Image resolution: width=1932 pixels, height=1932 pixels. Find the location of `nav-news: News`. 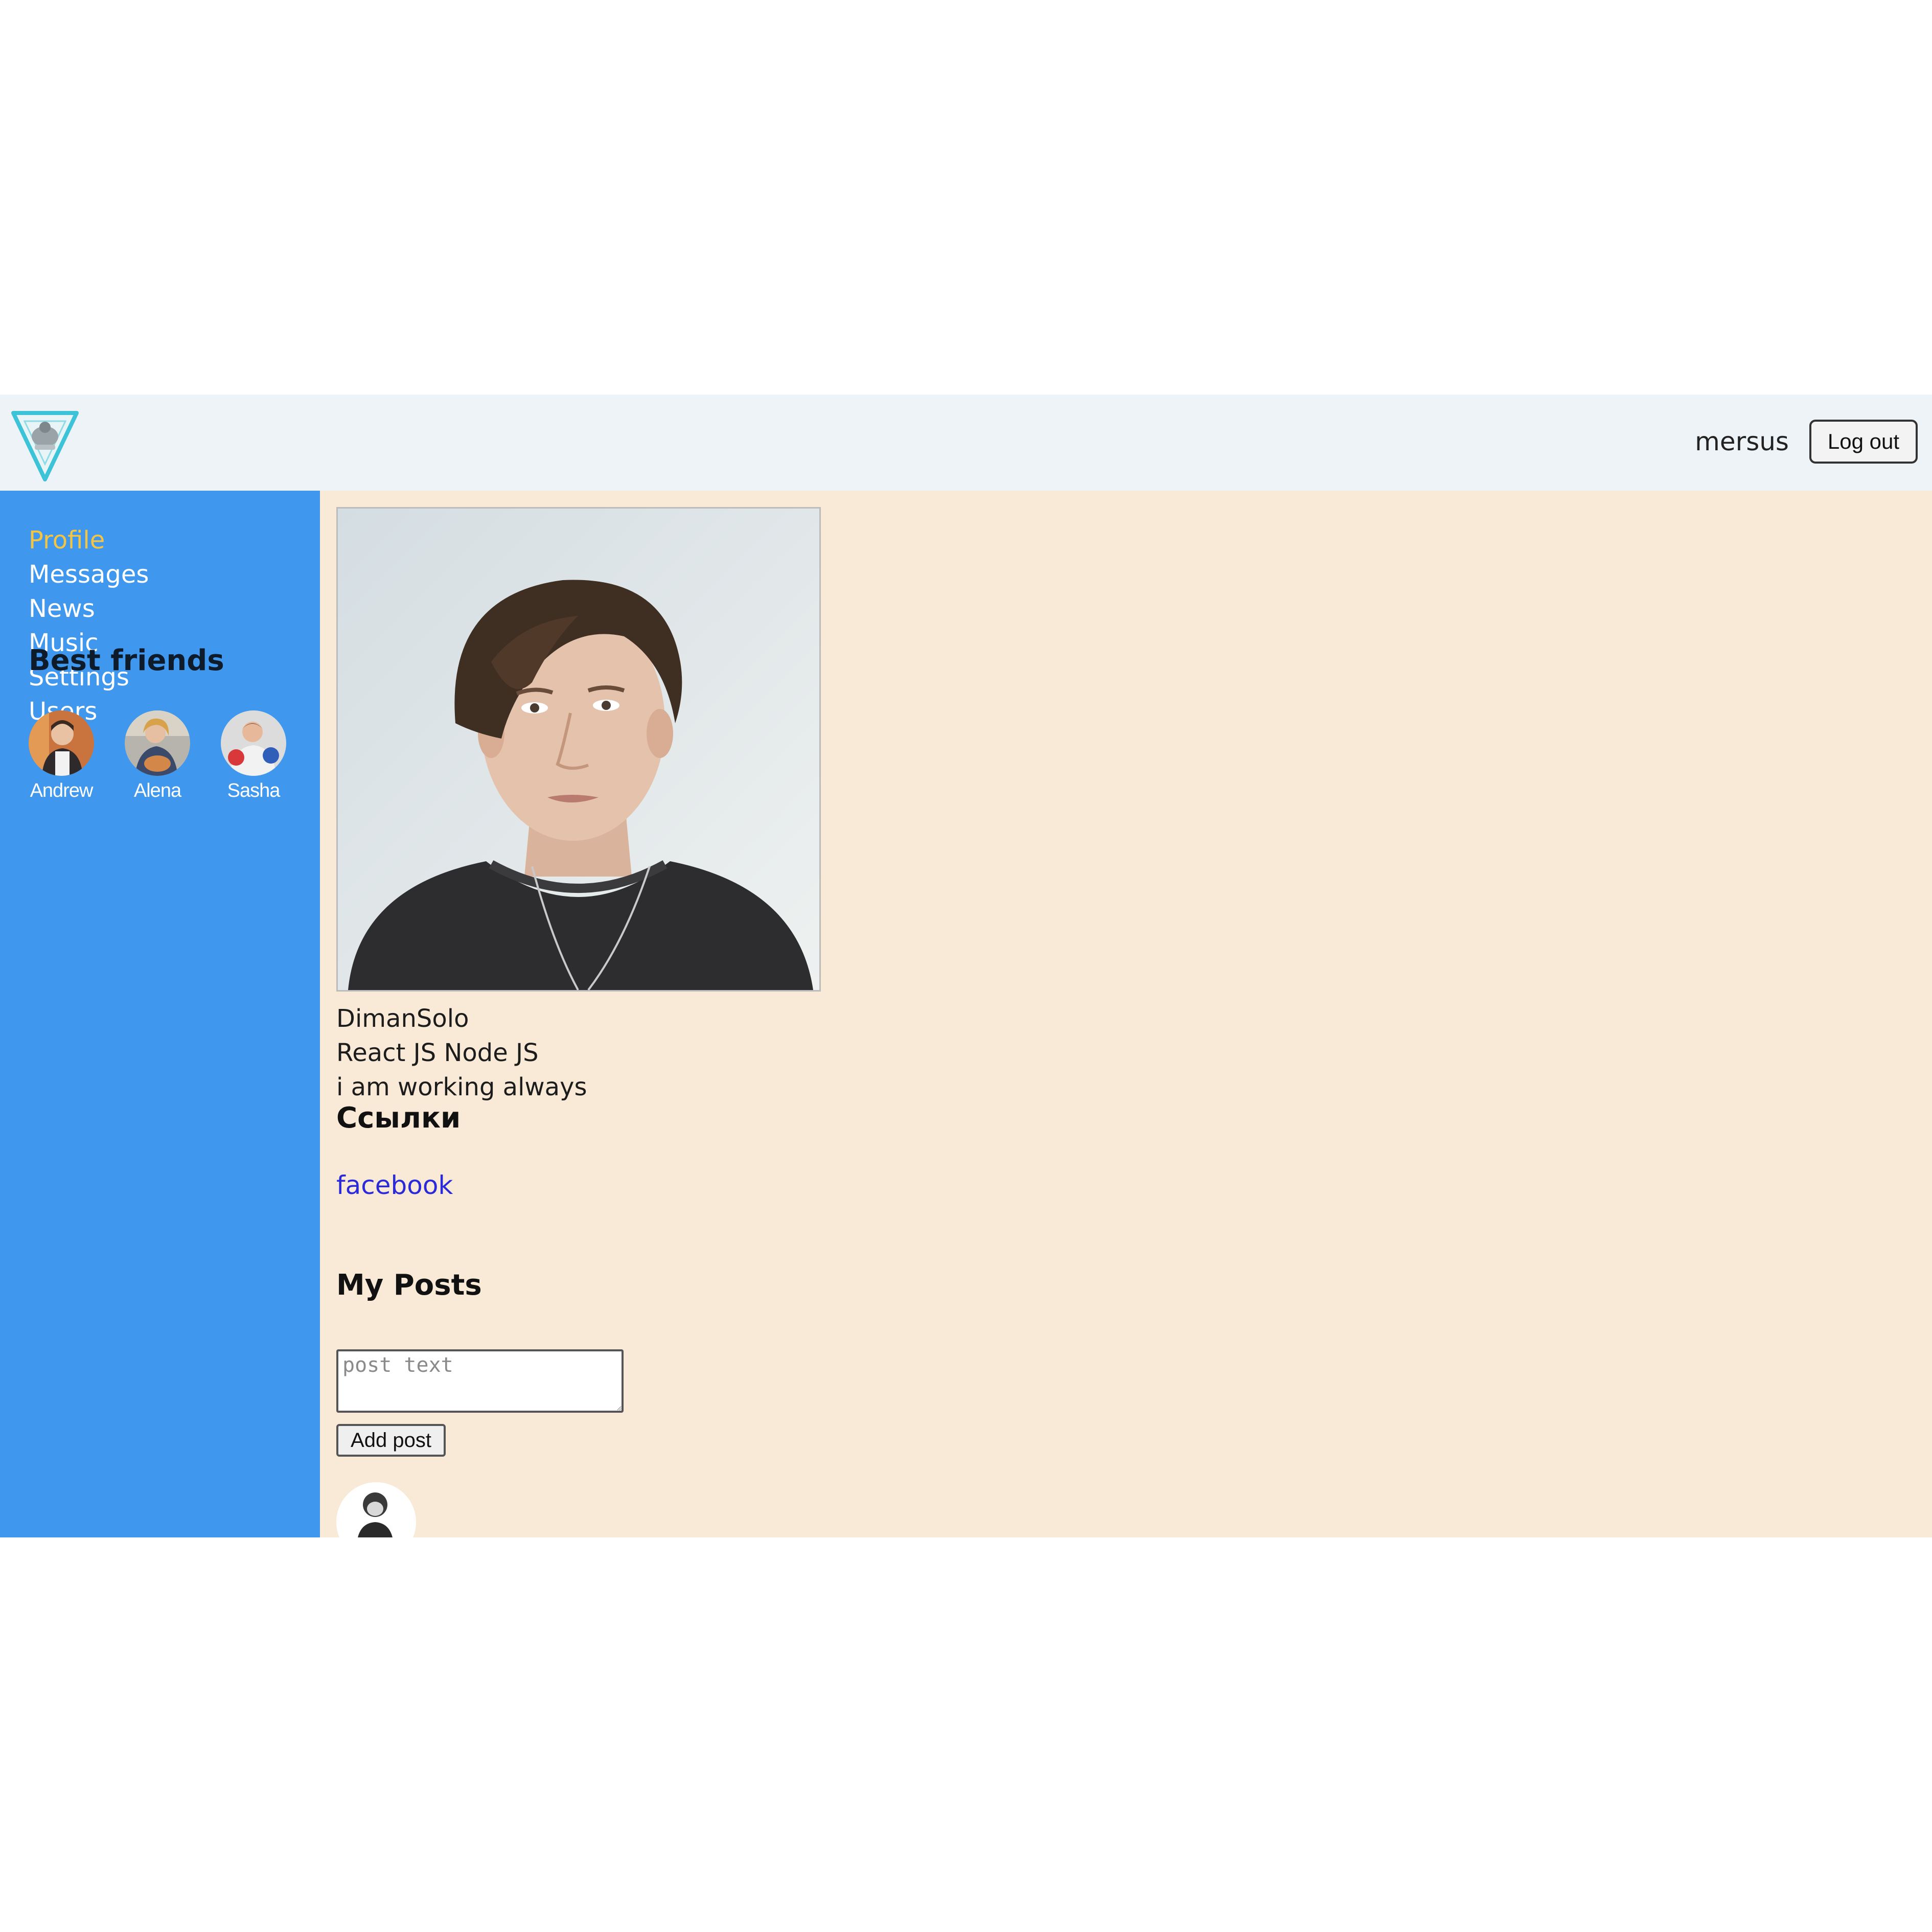

nav-news: News is located at coordinates (89, 609).